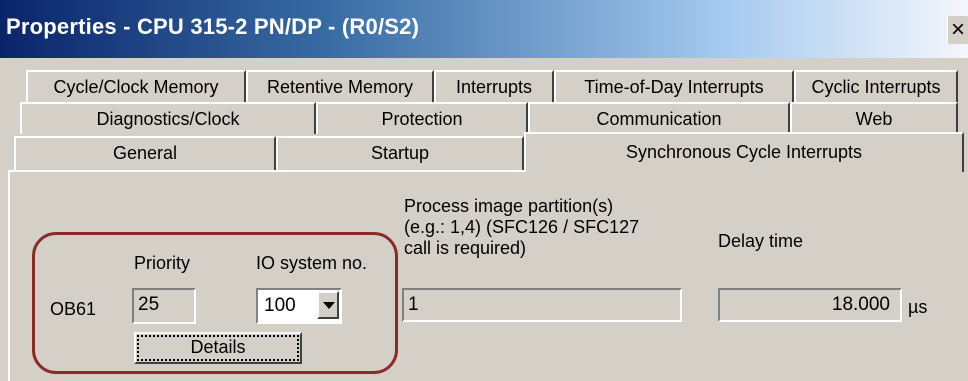 The width and height of the screenshot is (968, 381). Describe the element at coordinates (918, 307) in the screenshot. I see `delay-unit-label: µs` at that location.